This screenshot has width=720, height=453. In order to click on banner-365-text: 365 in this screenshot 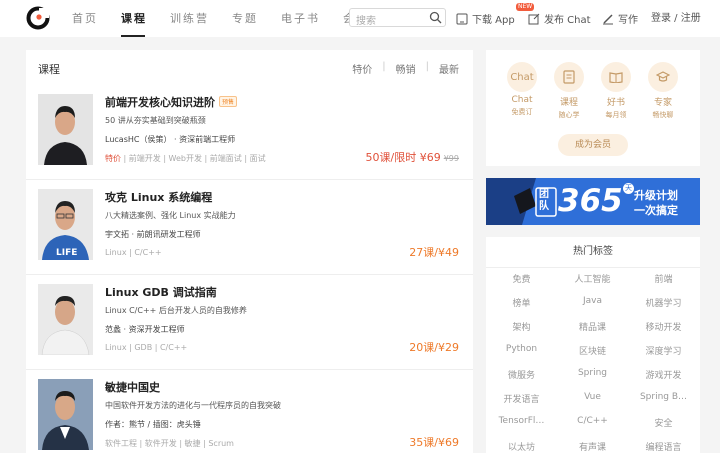, I will do `click(590, 201)`.